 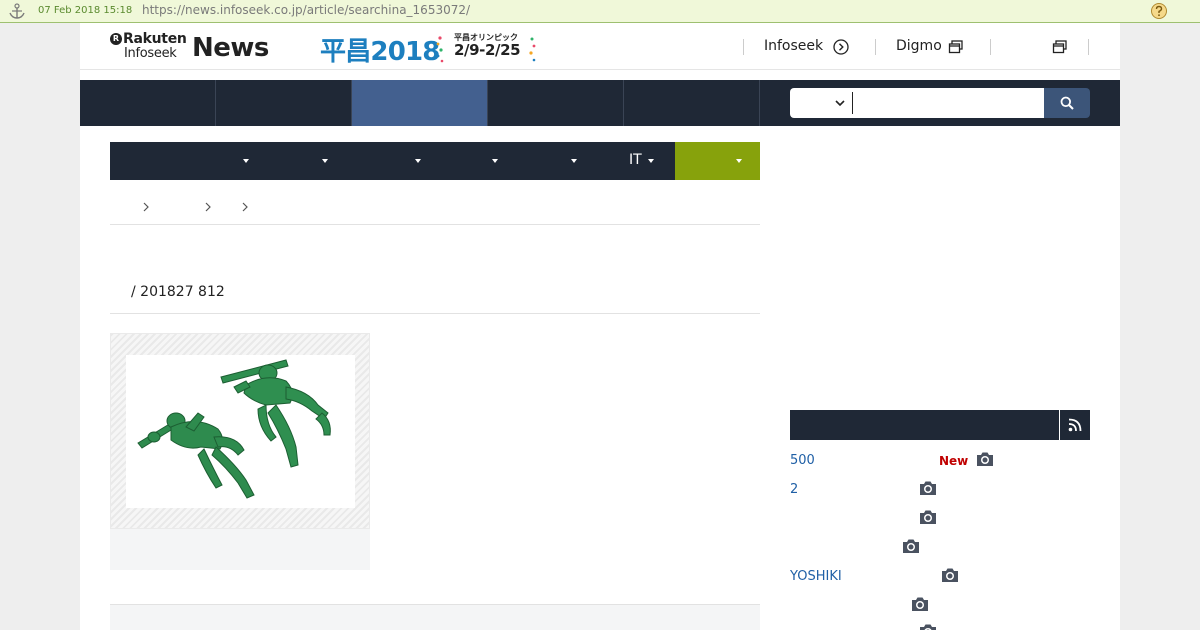 What do you see at coordinates (85, 10) in the screenshot?
I see `capture-date: 07 Feb 2018 15:18` at bounding box center [85, 10].